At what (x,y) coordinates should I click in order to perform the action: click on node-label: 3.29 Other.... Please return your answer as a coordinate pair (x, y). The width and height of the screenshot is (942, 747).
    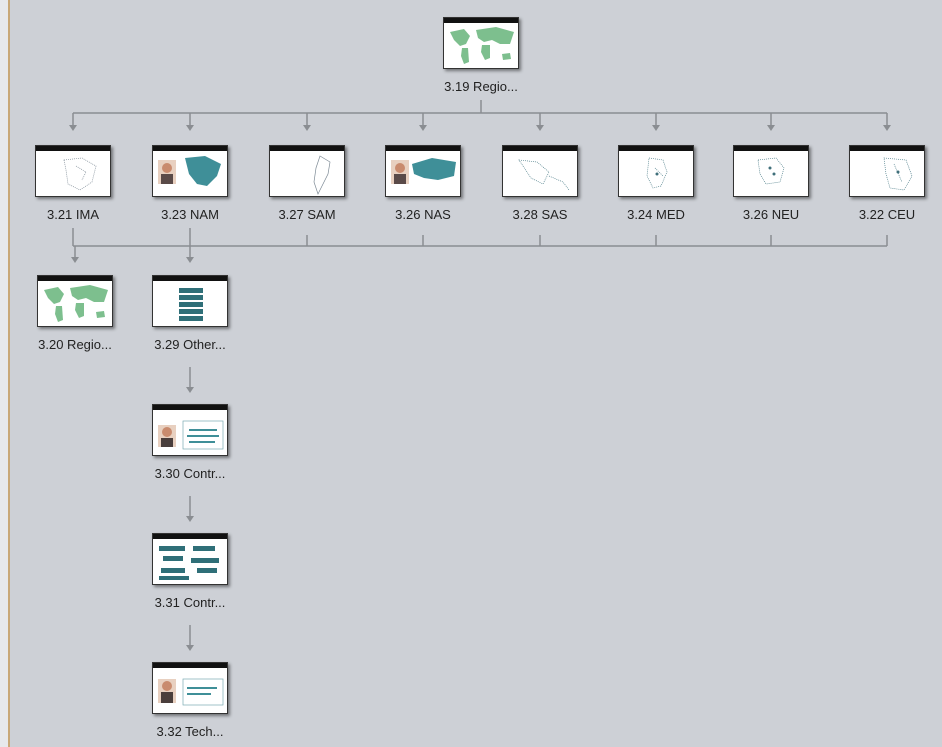
    Looking at the image, I should click on (190, 344).